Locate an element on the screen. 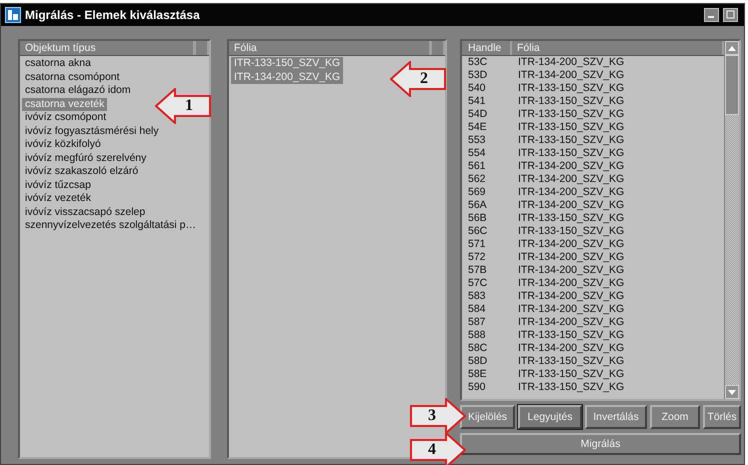 The height and width of the screenshot is (465, 748). minimize-button is located at coordinates (711, 15).